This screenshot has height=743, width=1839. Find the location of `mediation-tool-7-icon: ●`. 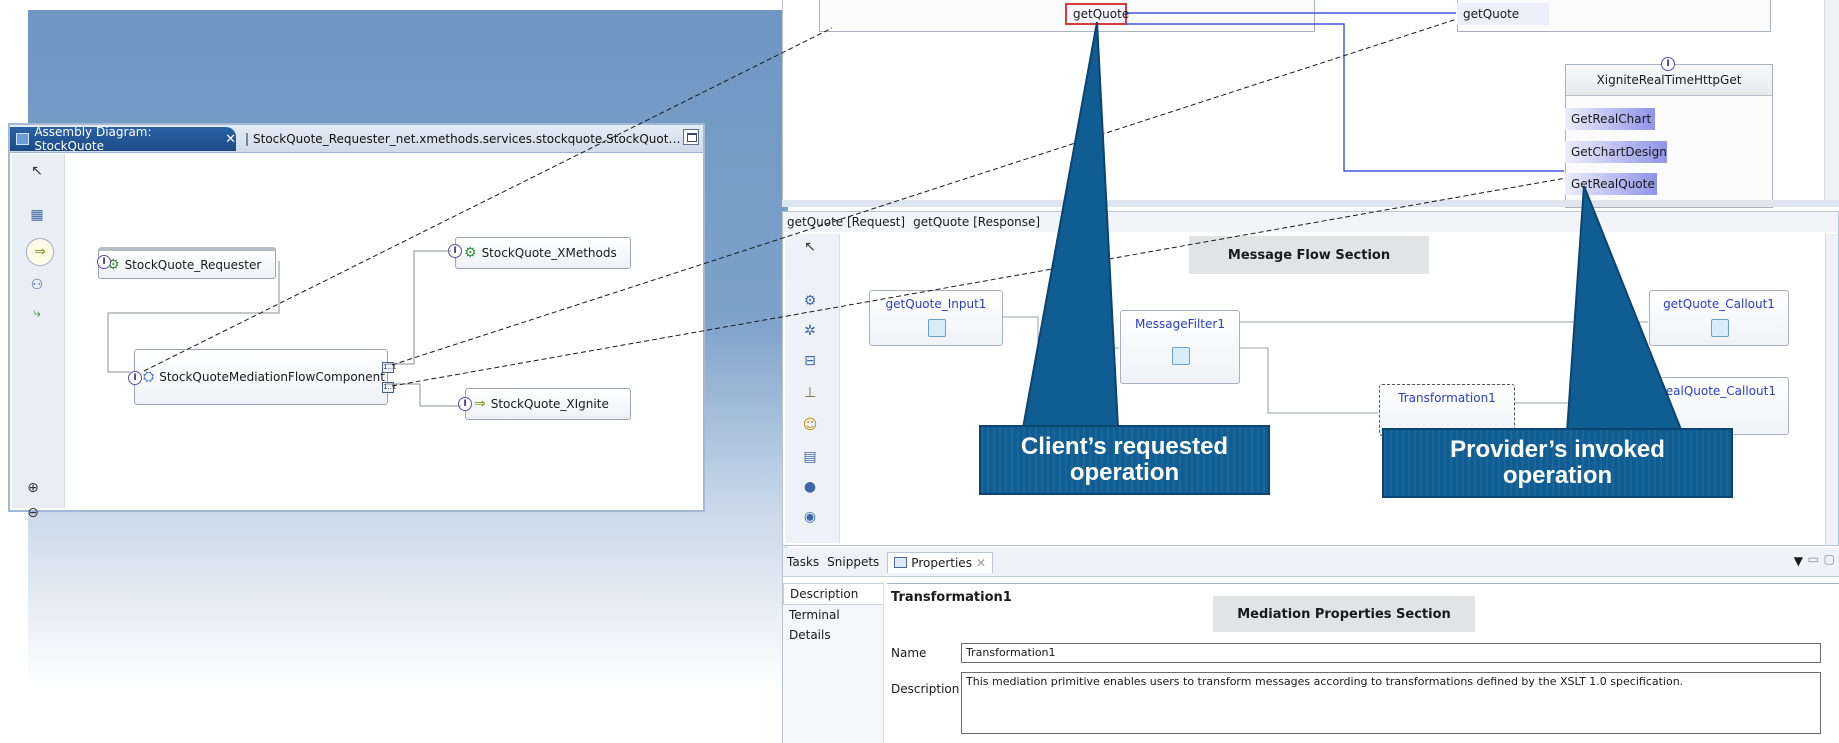

mediation-tool-7-icon: ● is located at coordinates (810, 487).